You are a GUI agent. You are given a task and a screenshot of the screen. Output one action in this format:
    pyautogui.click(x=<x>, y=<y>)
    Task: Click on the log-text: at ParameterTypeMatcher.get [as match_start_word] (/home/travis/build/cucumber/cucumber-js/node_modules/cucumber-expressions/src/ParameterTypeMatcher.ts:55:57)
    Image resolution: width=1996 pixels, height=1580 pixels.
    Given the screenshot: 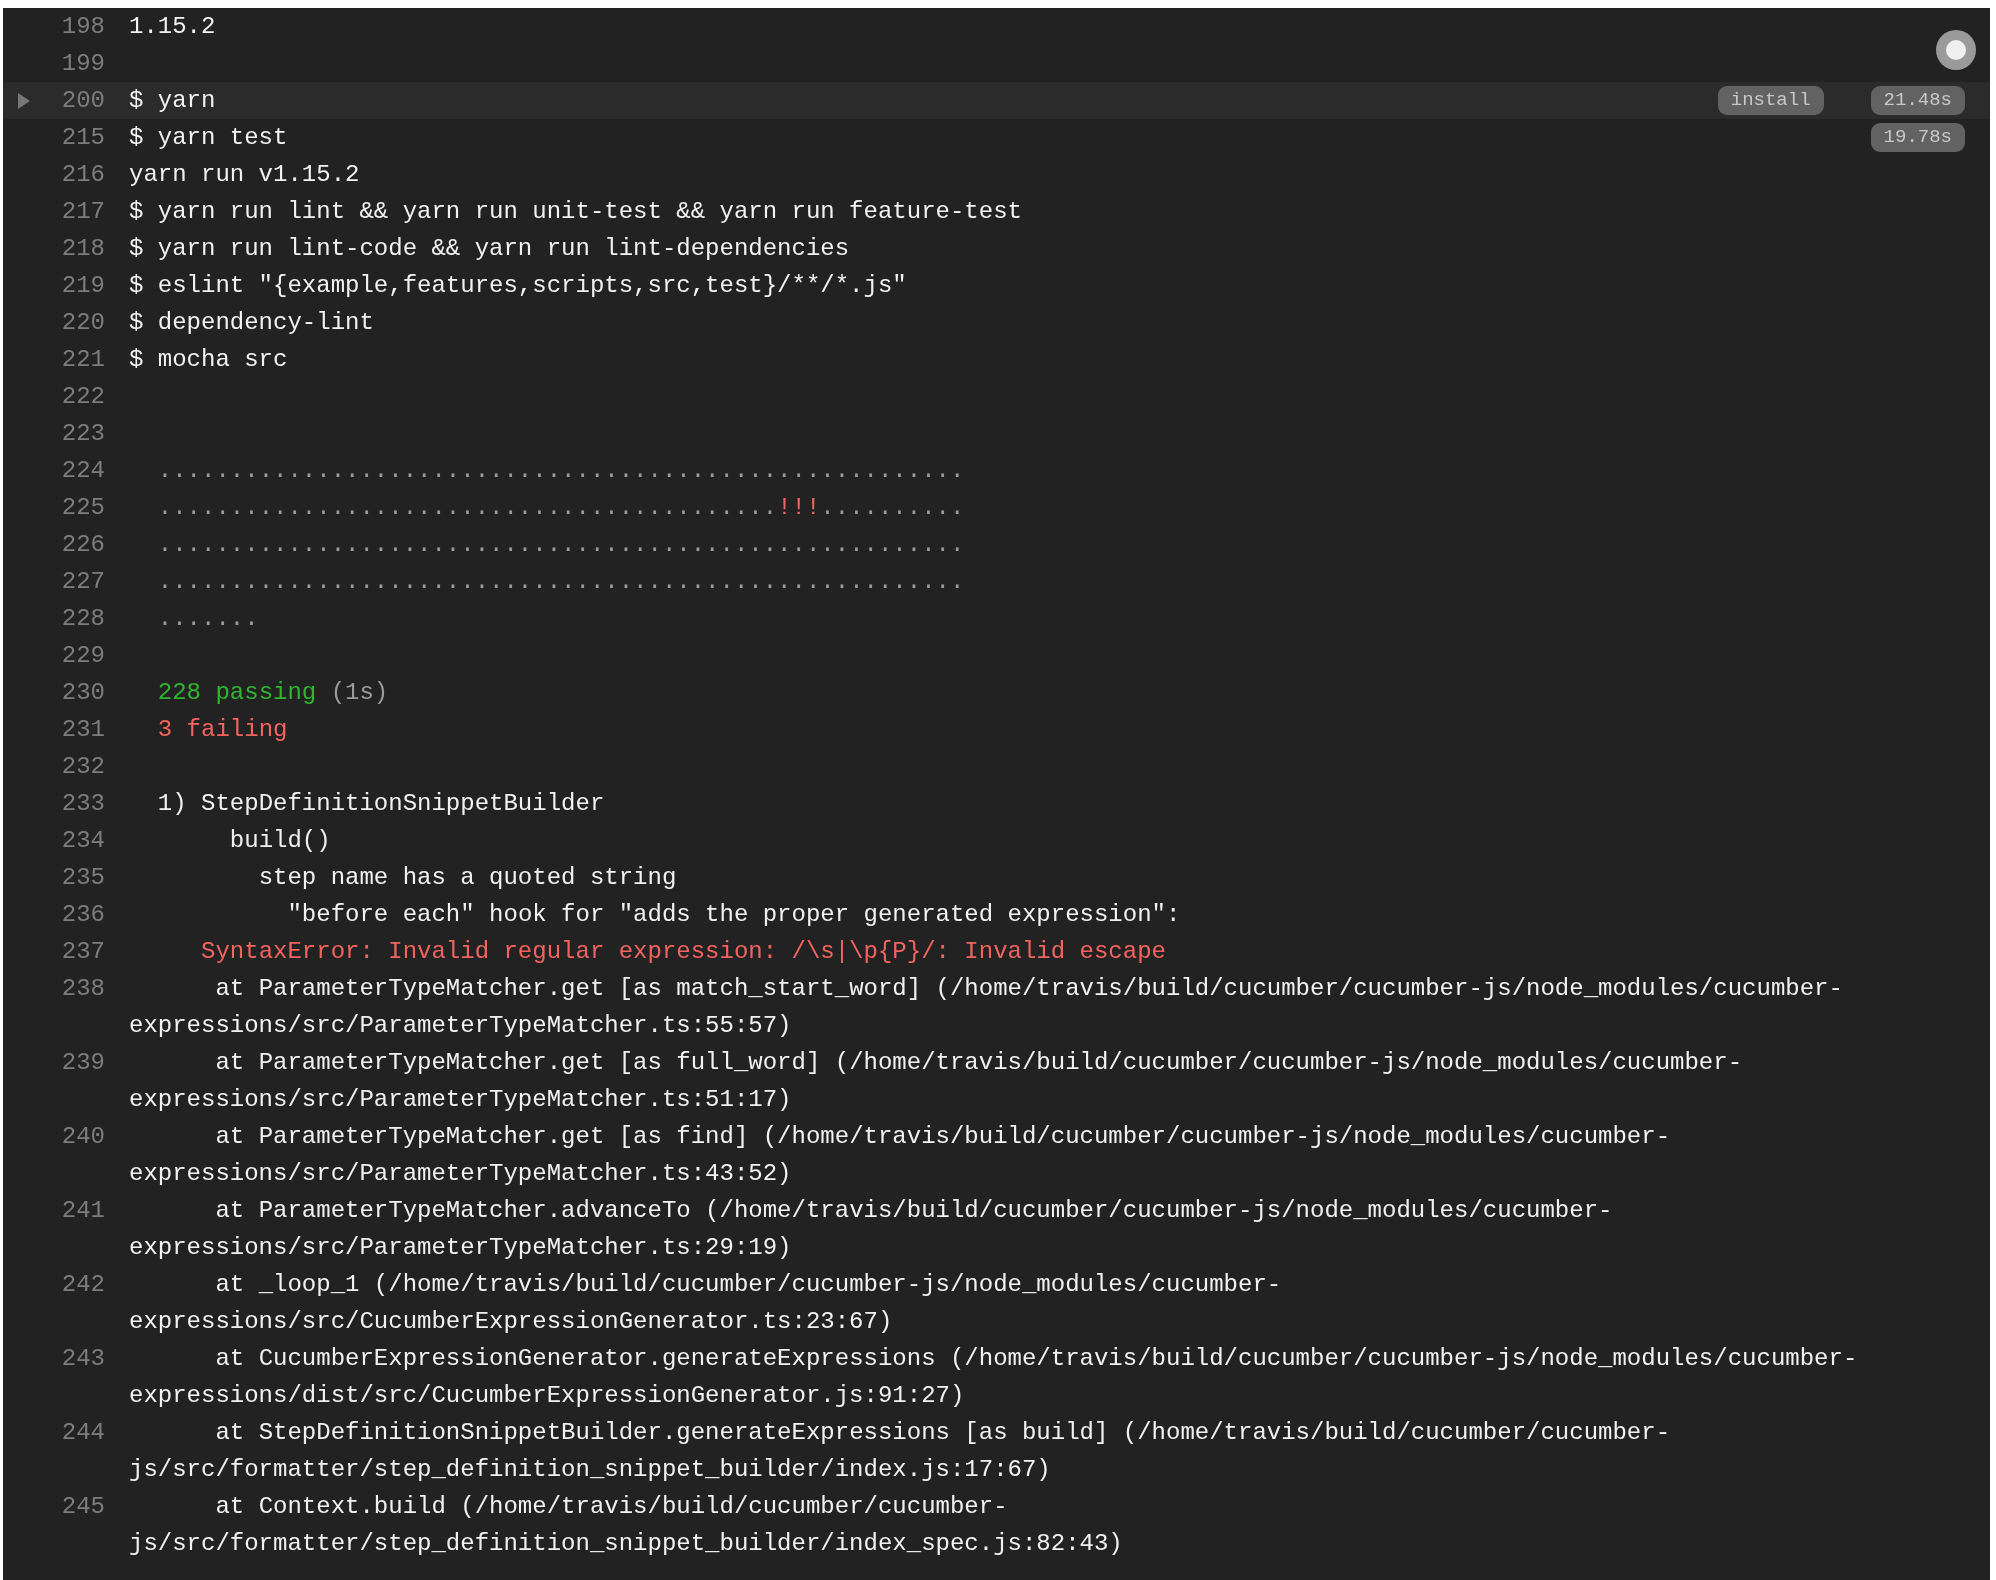 What is the action you would take?
    pyautogui.click(x=986, y=1007)
    